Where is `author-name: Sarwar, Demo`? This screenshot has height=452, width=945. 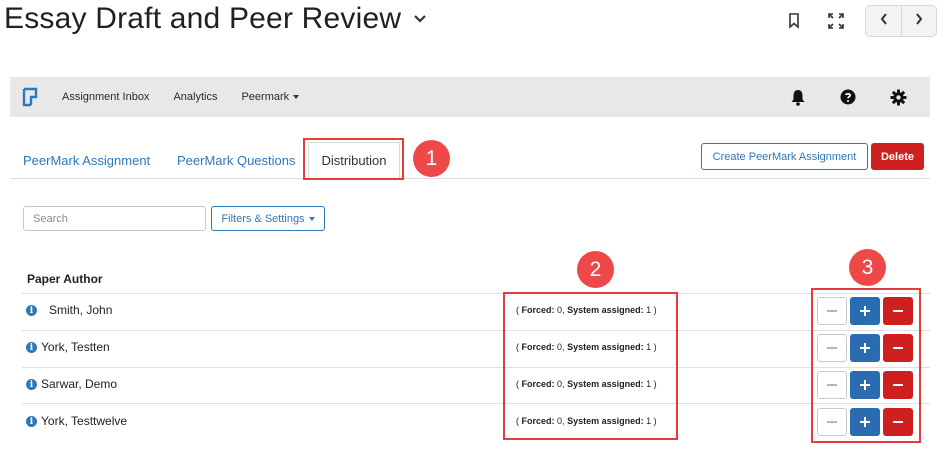 author-name: Sarwar, Demo is located at coordinates (79, 384).